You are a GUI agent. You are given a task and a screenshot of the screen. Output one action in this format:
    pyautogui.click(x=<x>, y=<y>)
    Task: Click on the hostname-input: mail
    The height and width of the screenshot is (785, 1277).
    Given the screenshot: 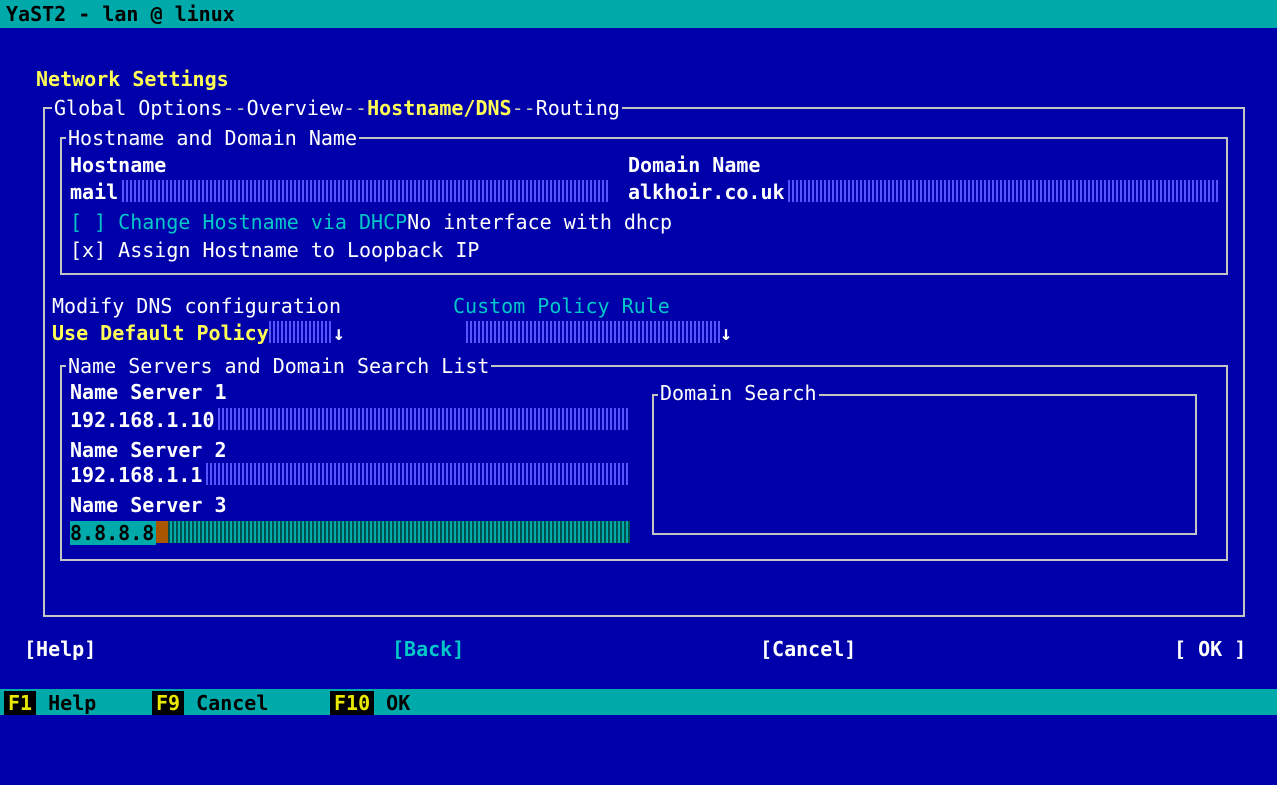 What is the action you would take?
    pyautogui.click(x=340, y=192)
    